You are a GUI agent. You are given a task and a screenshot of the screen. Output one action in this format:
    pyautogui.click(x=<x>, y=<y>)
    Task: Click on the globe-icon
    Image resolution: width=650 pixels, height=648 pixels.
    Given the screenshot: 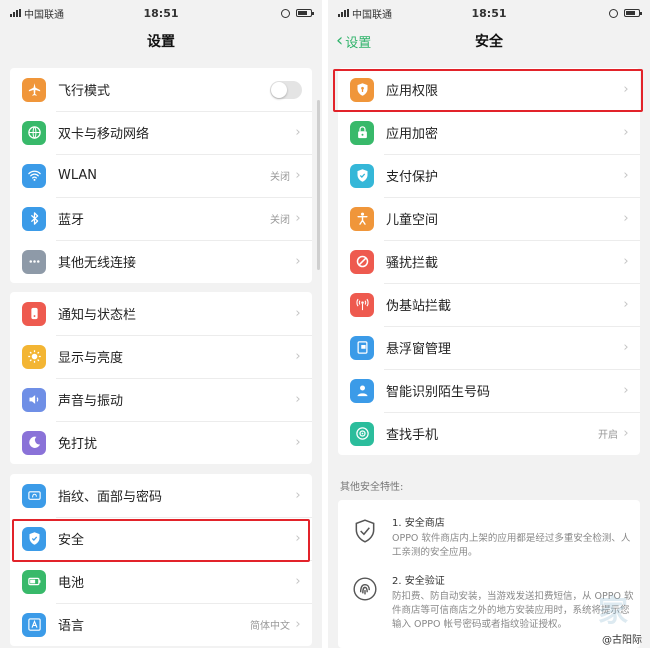 What is the action you would take?
    pyautogui.click(x=34, y=132)
    